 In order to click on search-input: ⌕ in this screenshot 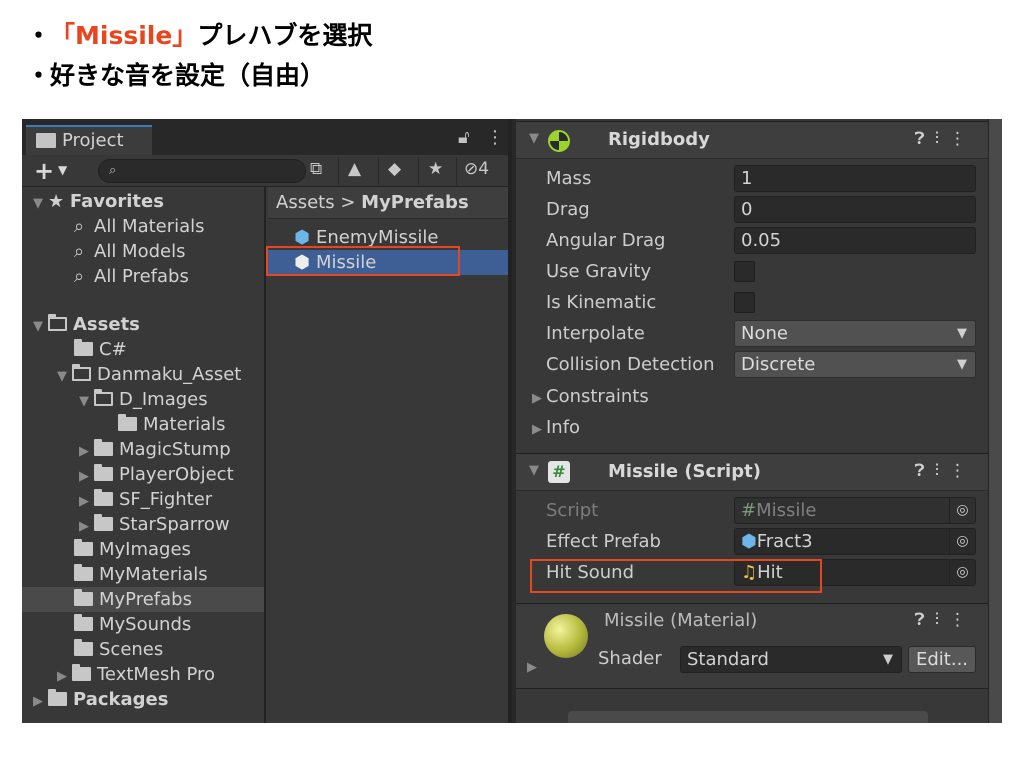, I will do `click(202, 171)`.